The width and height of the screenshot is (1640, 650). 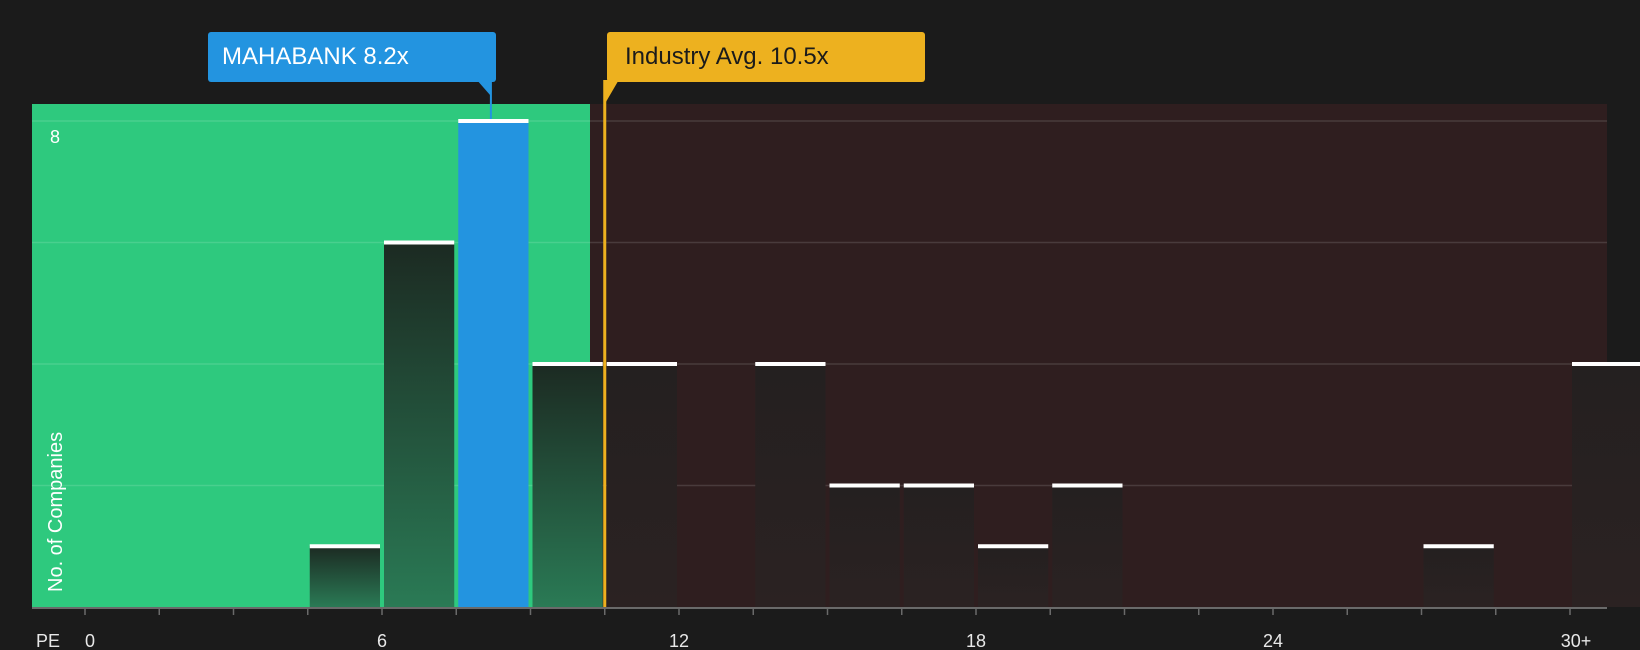 What do you see at coordinates (55, 137) in the screenshot?
I see `y-tick-label: 8` at bounding box center [55, 137].